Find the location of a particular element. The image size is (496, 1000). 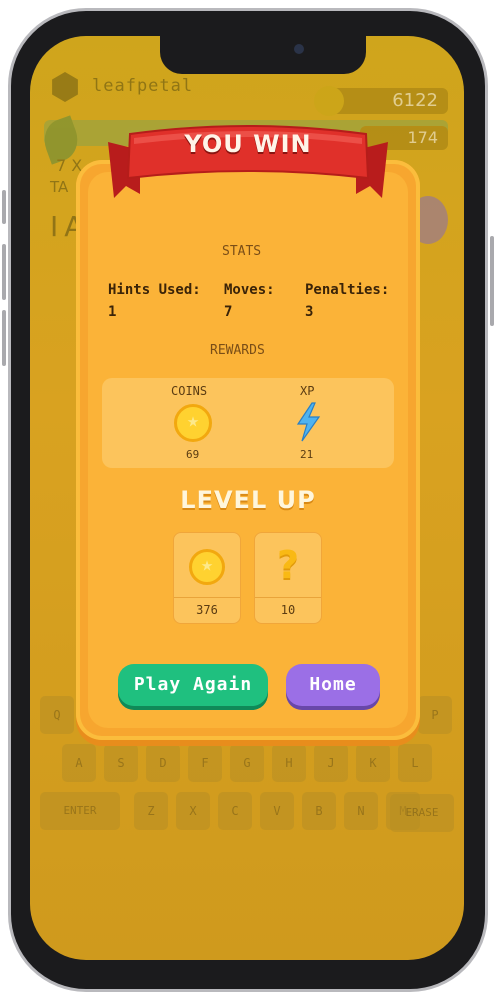

moves-value: 7 is located at coordinates (228, 312).